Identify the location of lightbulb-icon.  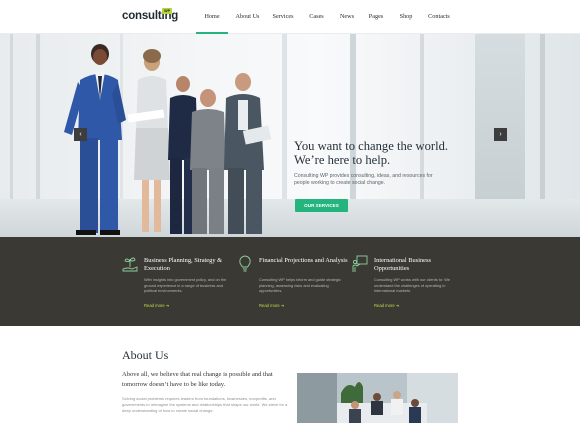
(245, 263).